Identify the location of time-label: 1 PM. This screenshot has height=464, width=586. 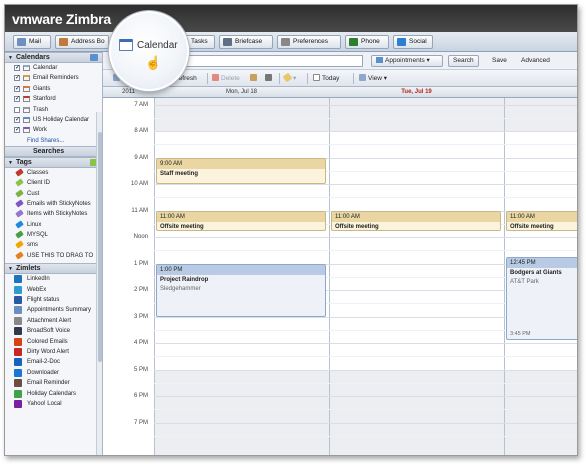
(140, 263).